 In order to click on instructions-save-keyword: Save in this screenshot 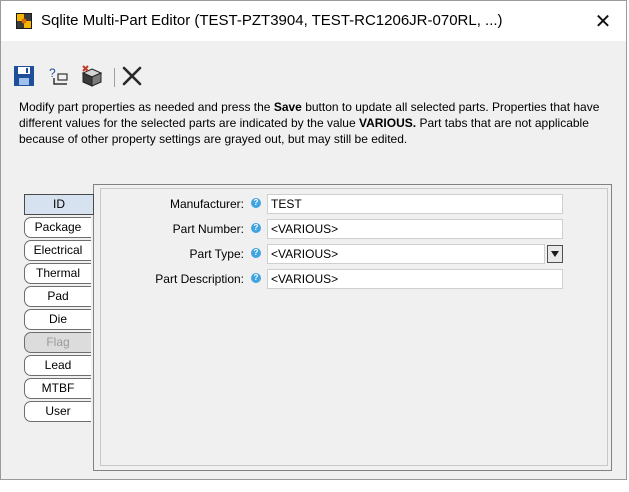, I will do `click(287, 107)`.